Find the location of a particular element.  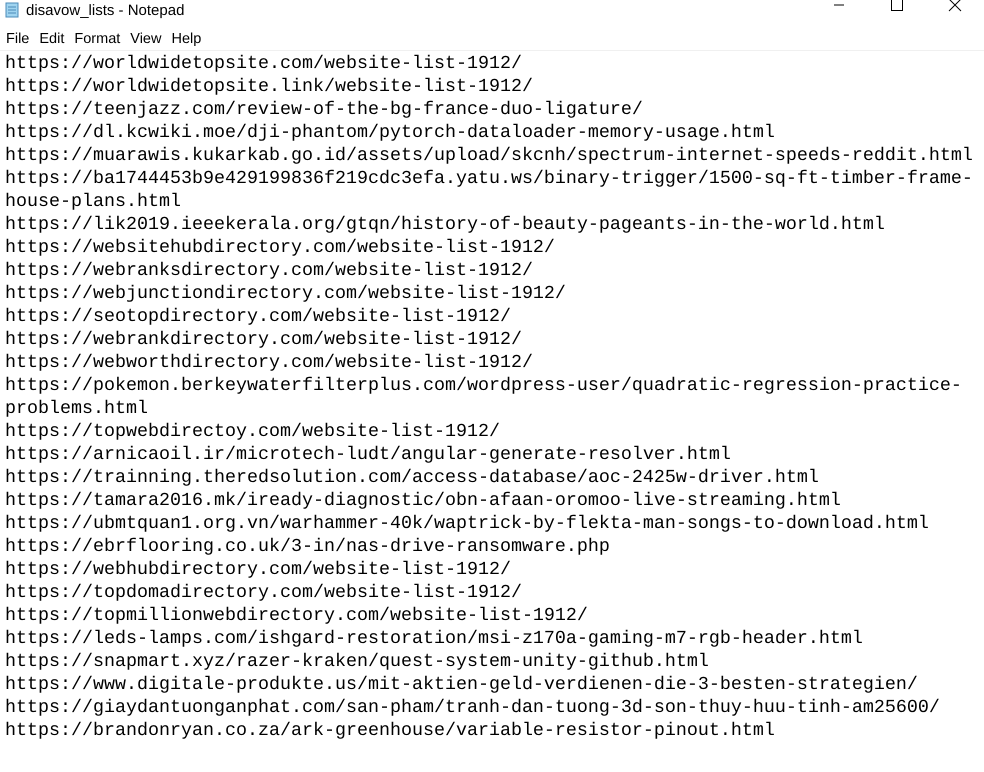

menu-item: Edit is located at coordinates (51, 39).